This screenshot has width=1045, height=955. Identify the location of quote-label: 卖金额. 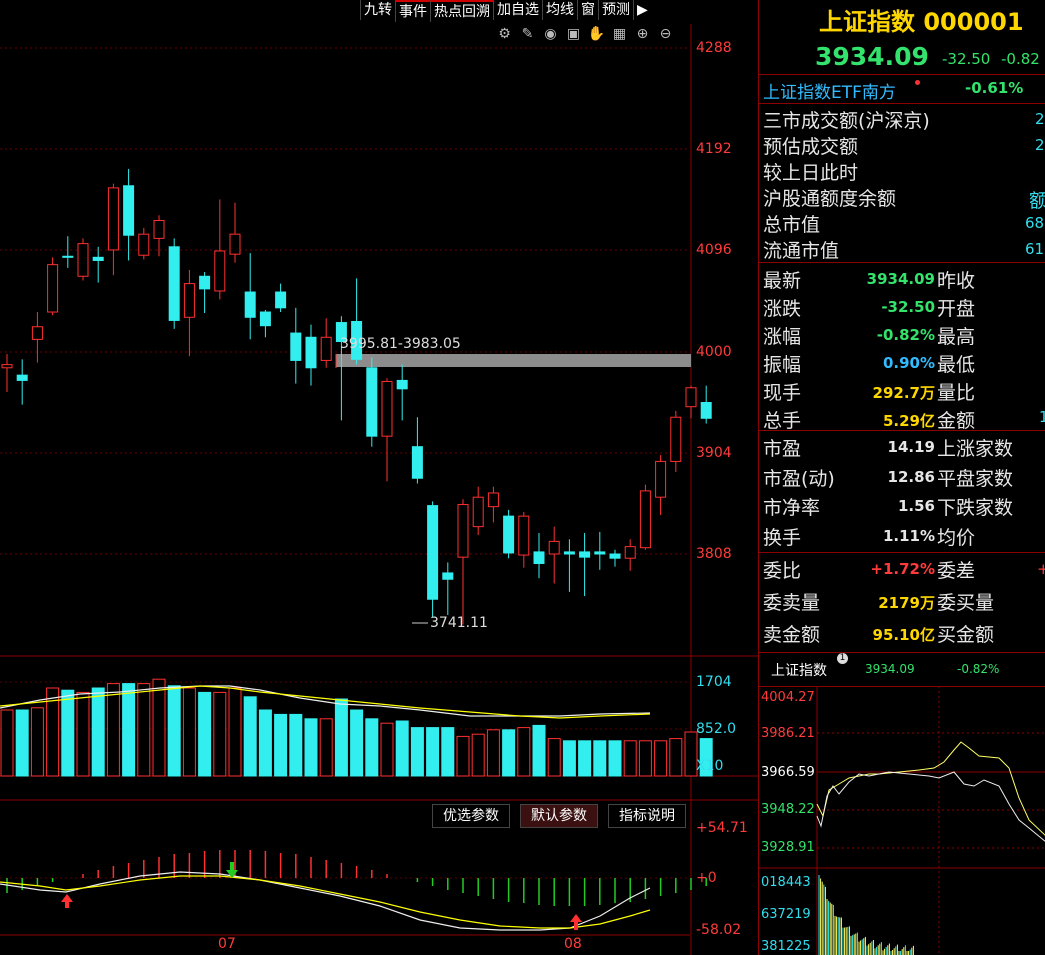
(792, 635).